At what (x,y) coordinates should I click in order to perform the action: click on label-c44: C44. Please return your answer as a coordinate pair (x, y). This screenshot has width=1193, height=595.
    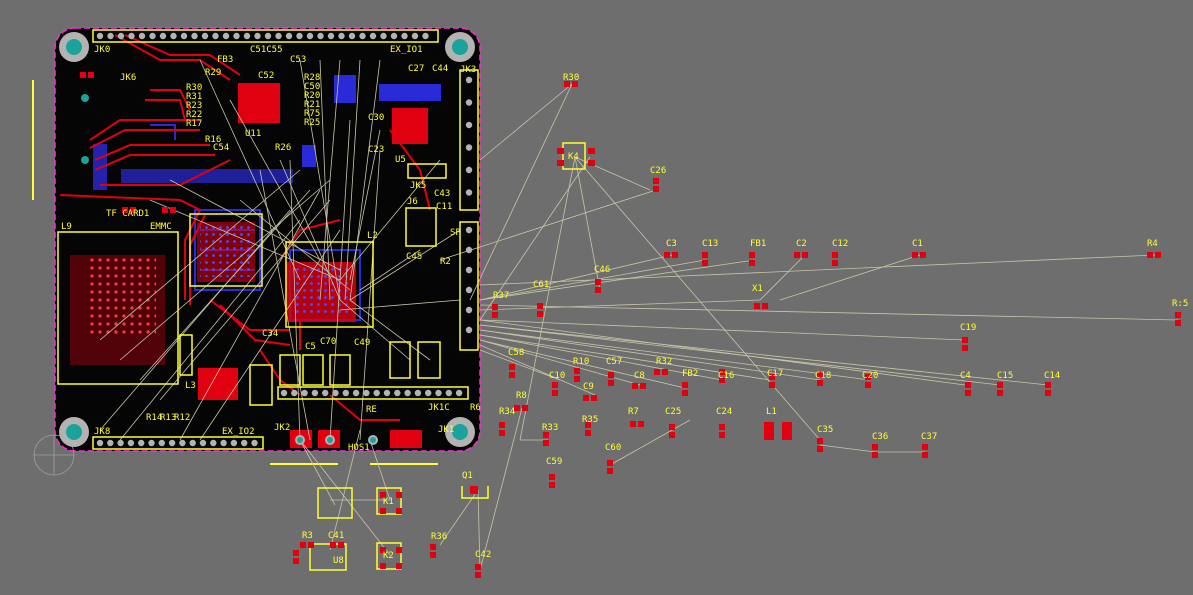
    Looking at the image, I should click on (440, 69).